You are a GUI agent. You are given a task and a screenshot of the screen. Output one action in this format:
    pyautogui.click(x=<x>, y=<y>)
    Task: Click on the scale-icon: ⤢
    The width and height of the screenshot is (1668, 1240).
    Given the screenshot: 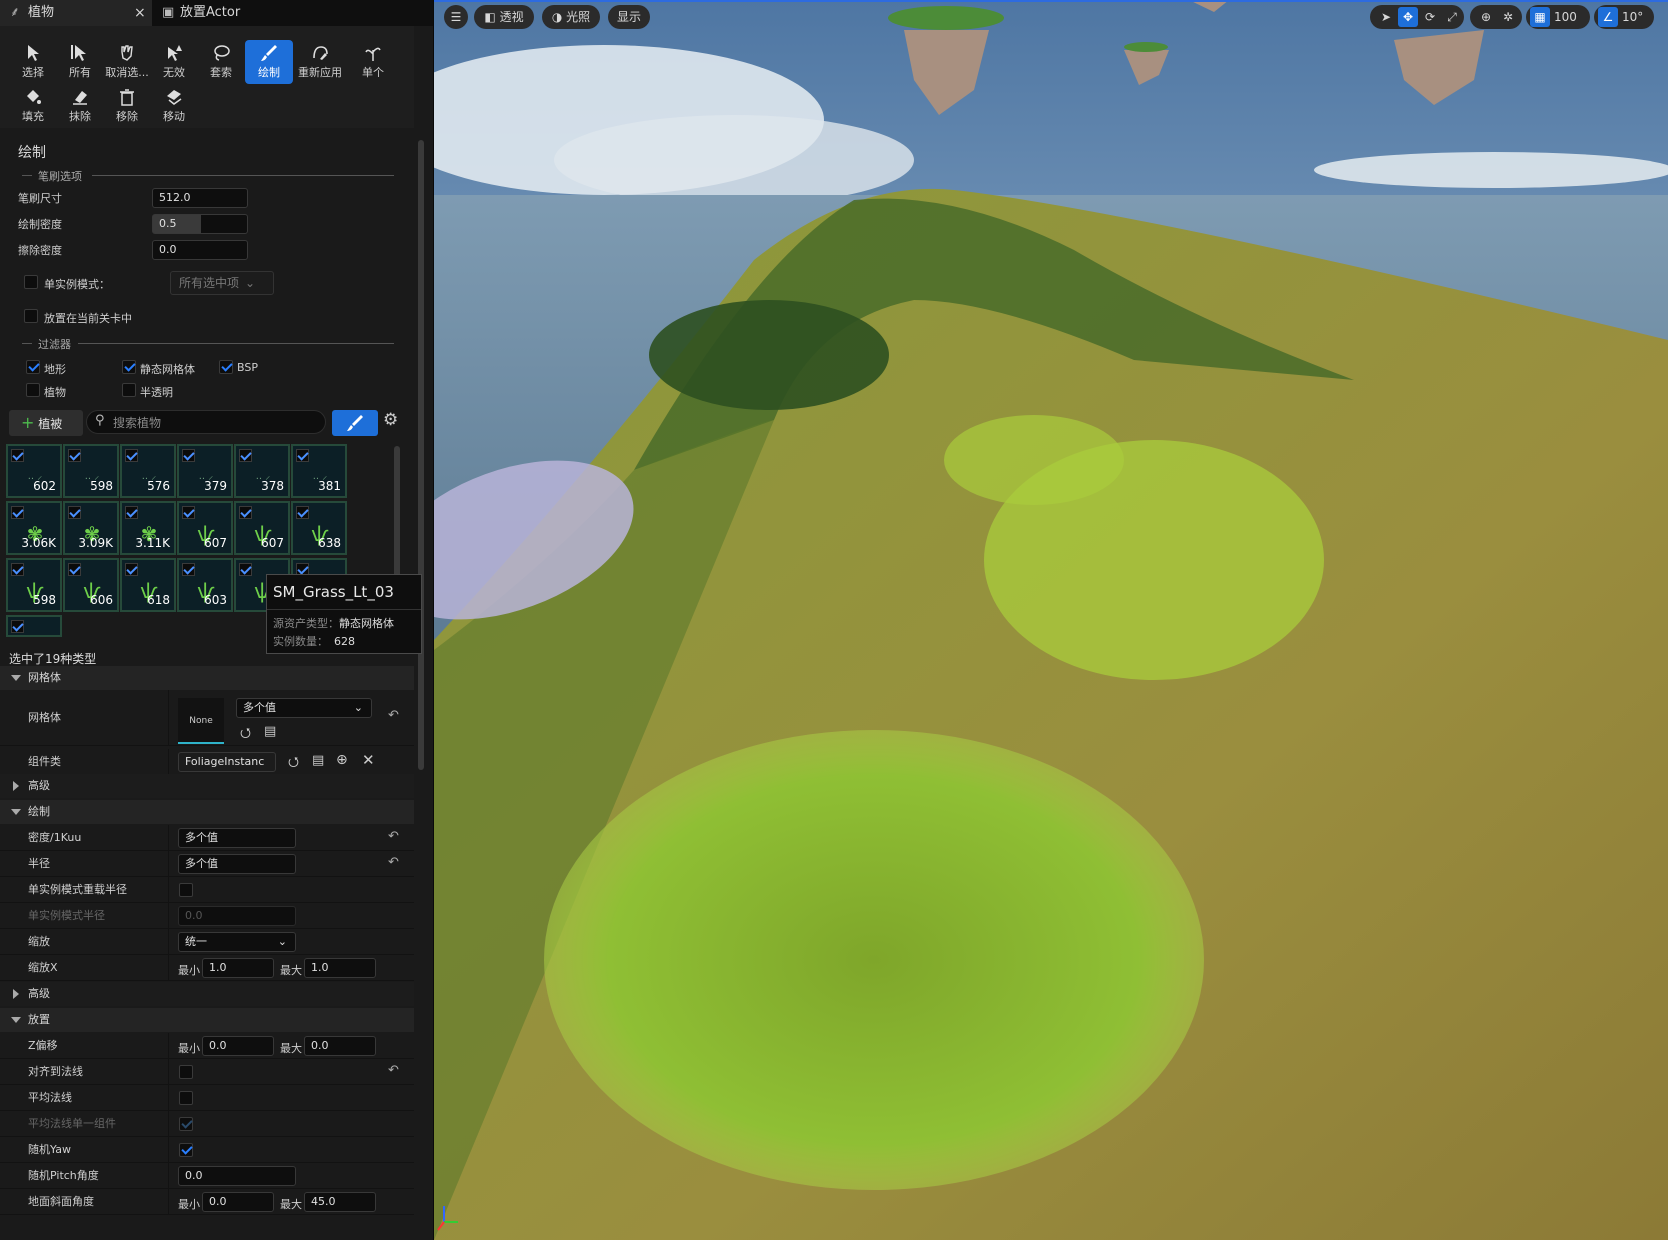 What is the action you would take?
    pyautogui.click(x=1452, y=17)
    